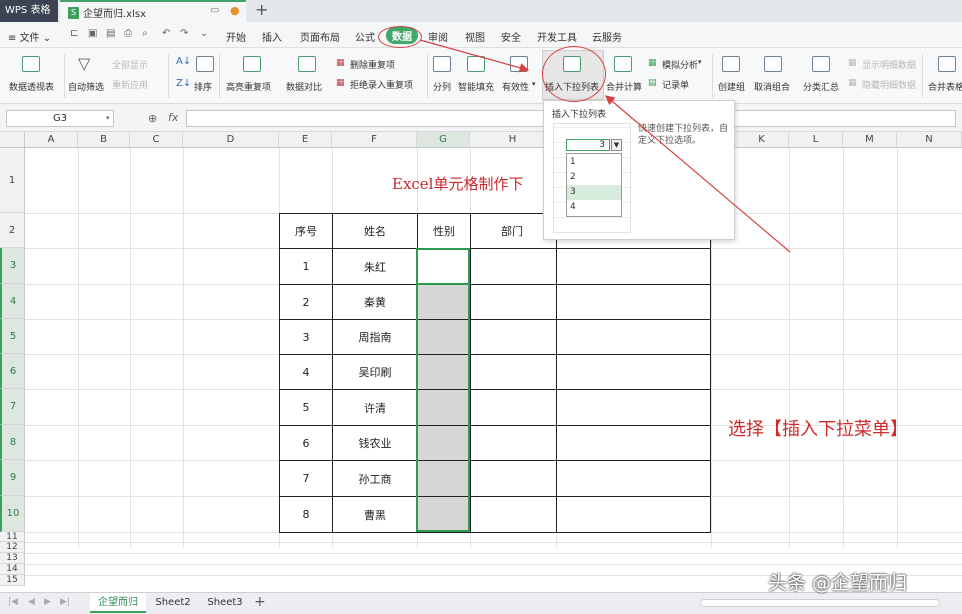 Image resolution: width=962 pixels, height=614 pixels. What do you see at coordinates (929, 140) in the screenshot?
I see `column-header-n: N` at bounding box center [929, 140].